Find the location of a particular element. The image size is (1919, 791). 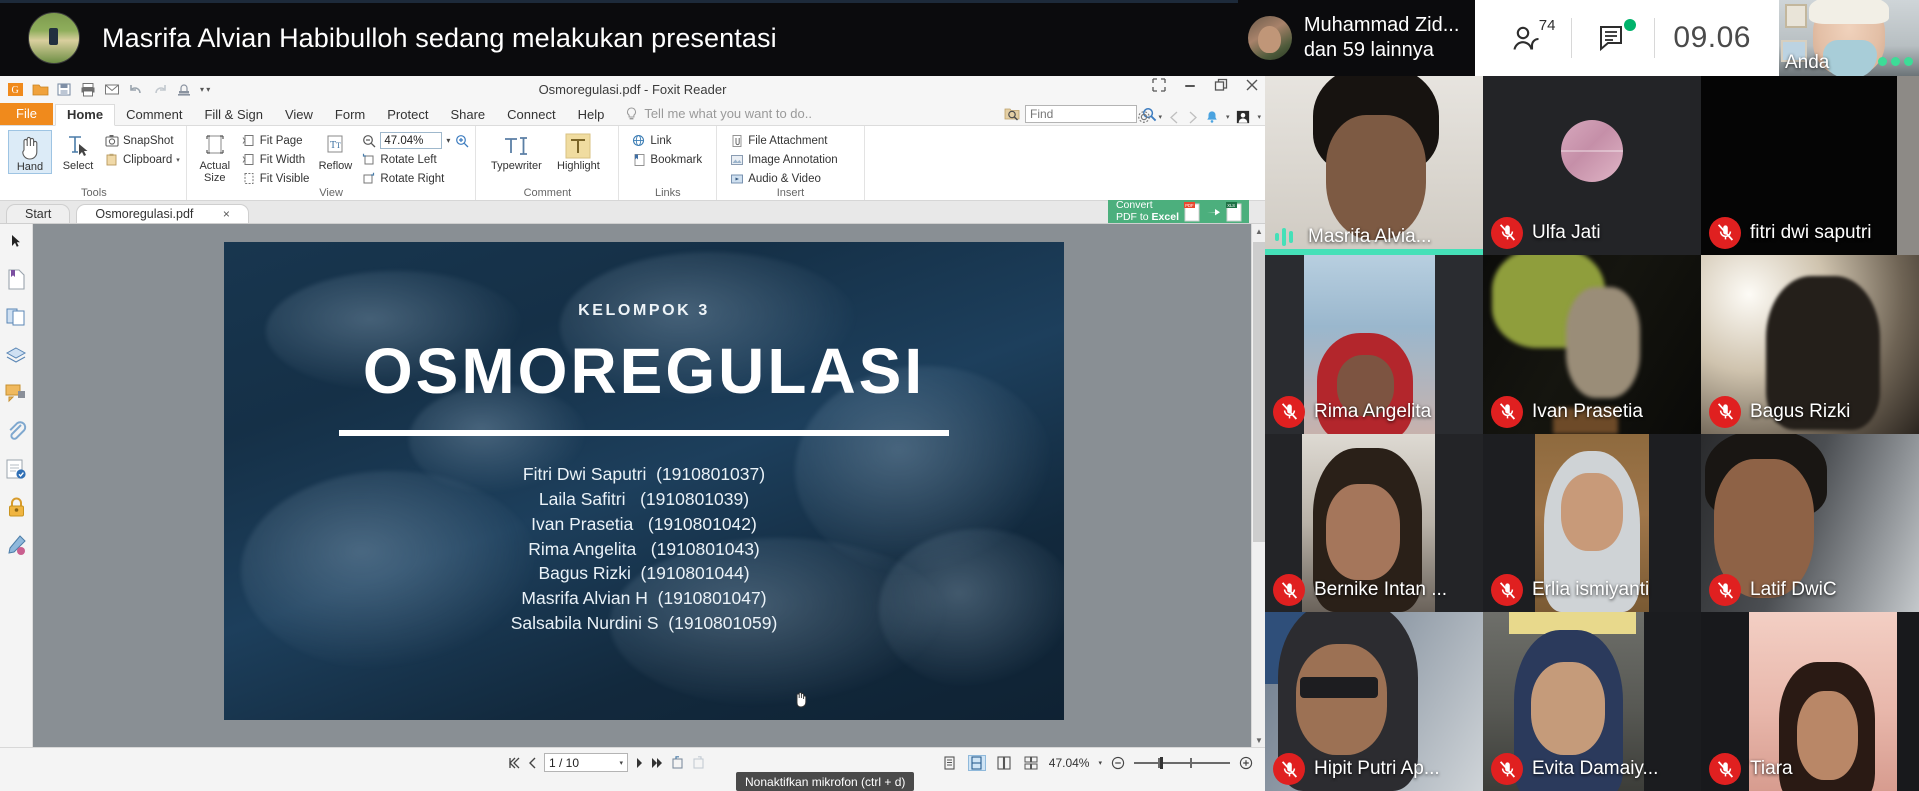

pages-panel-icon is located at coordinates (16, 317).